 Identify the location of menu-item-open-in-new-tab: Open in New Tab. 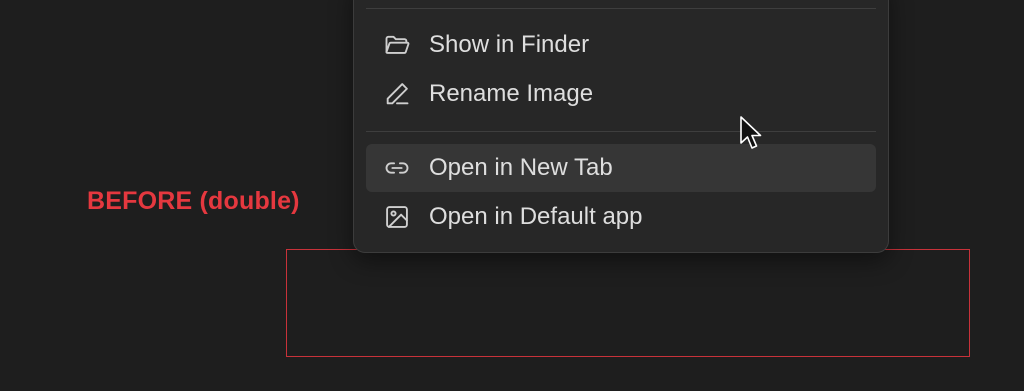
(621, 168).